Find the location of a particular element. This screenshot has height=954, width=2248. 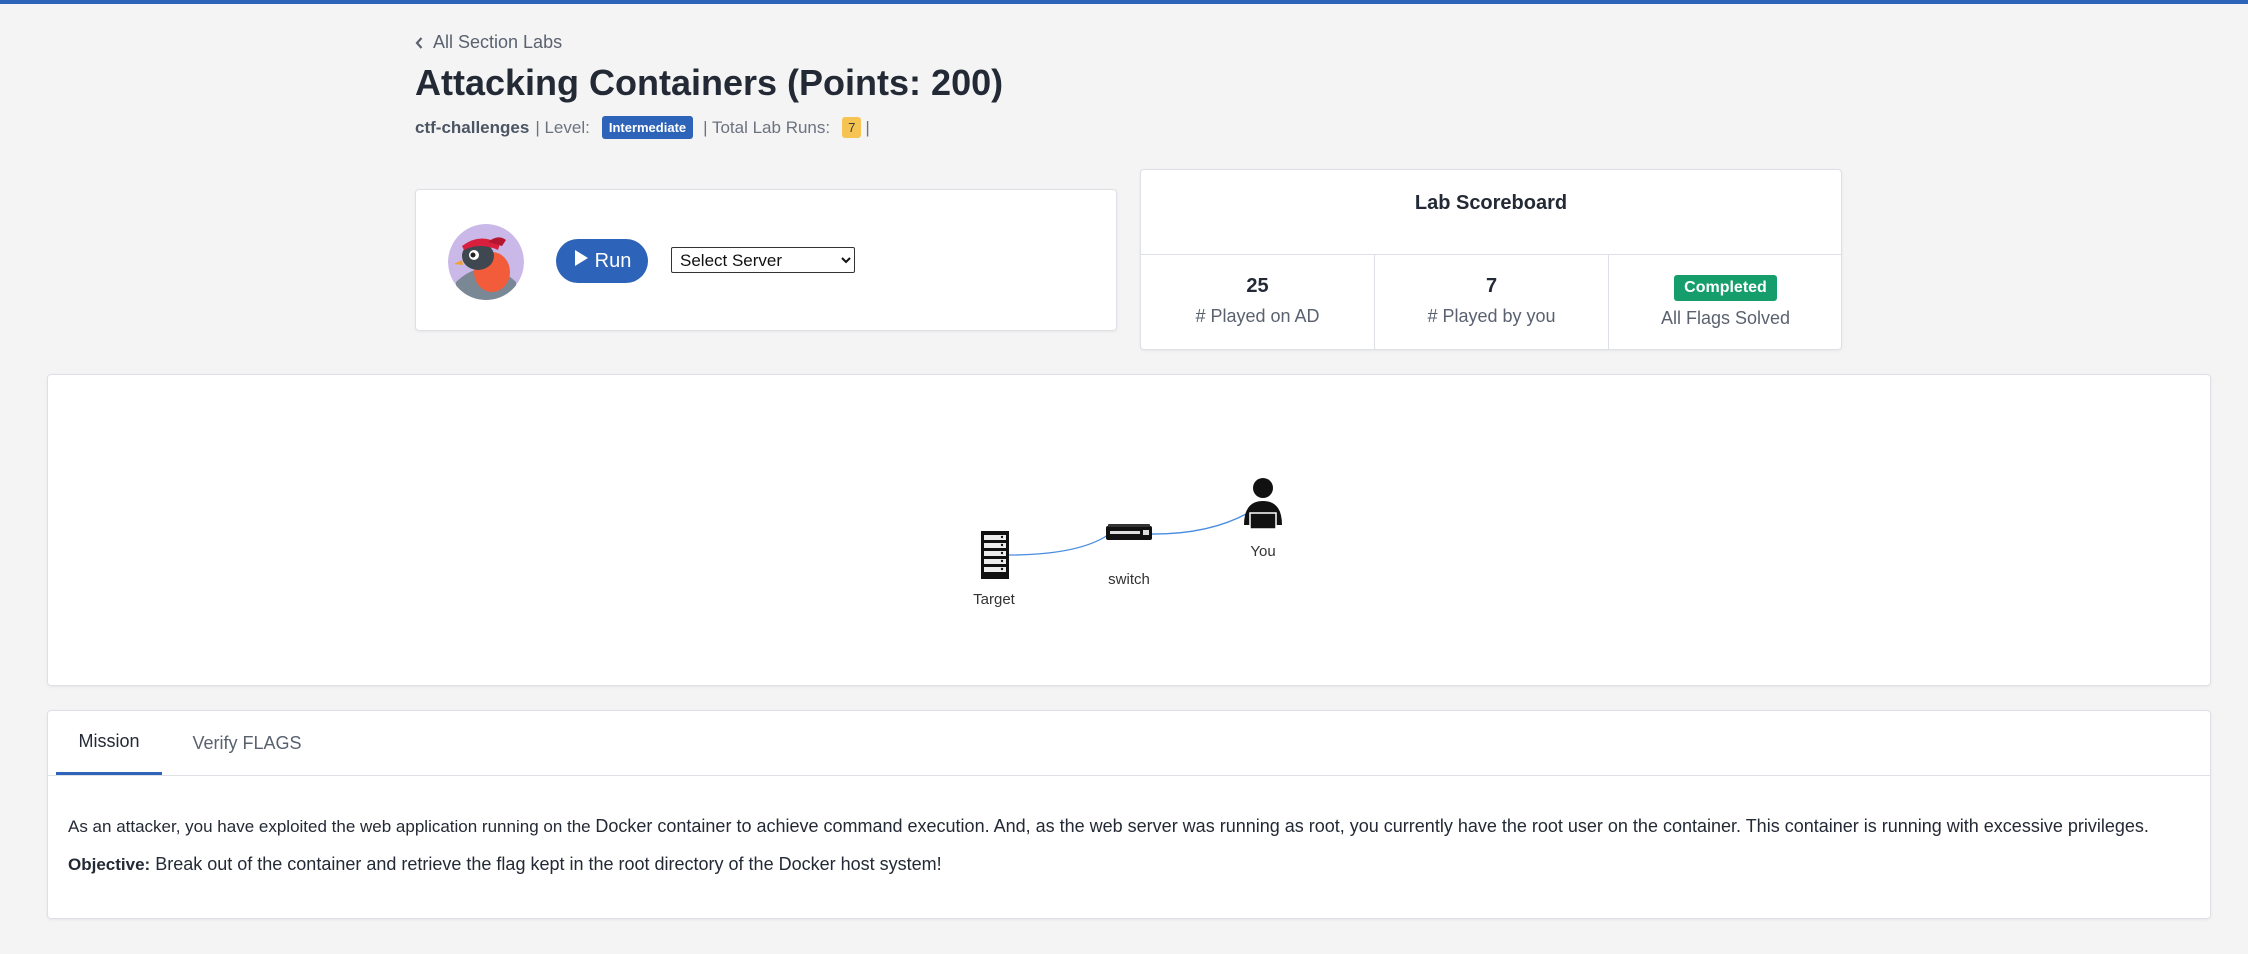

run-button-label: Run is located at coordinates (613, 260).